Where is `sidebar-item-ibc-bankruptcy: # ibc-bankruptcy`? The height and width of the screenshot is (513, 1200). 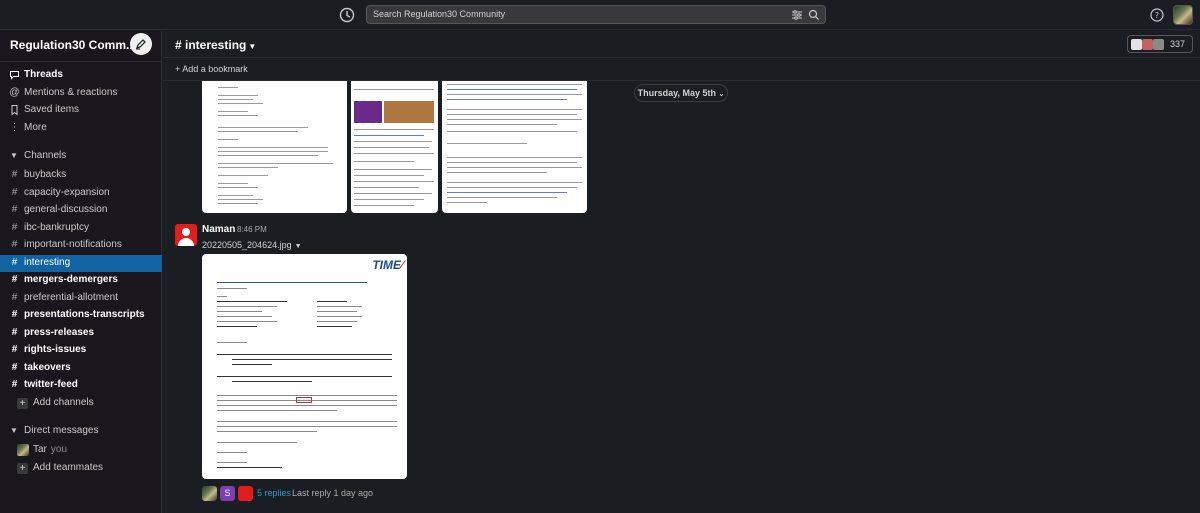 sidebar-item-ibc-bankruptcy: # ibc-bankruptcy is located at coordinates (81, 229).